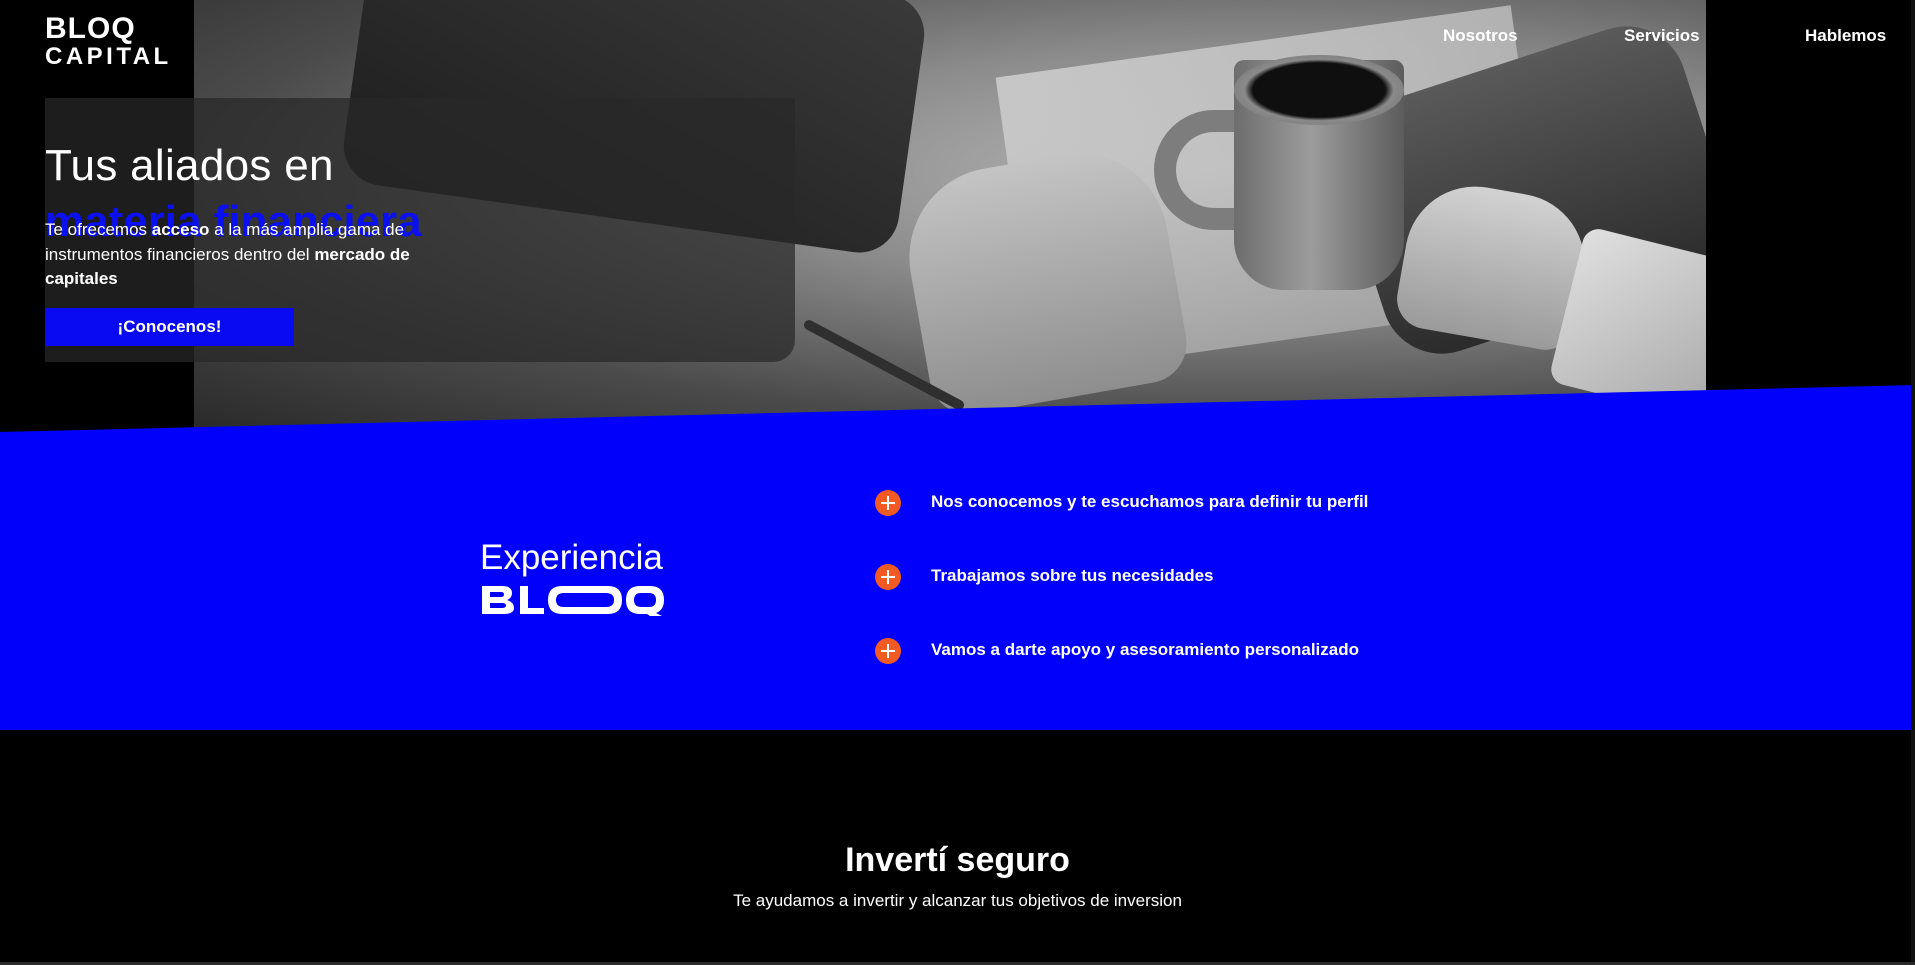  I want to click on nav-link-servicios: Servicios, so click(1662, 36).